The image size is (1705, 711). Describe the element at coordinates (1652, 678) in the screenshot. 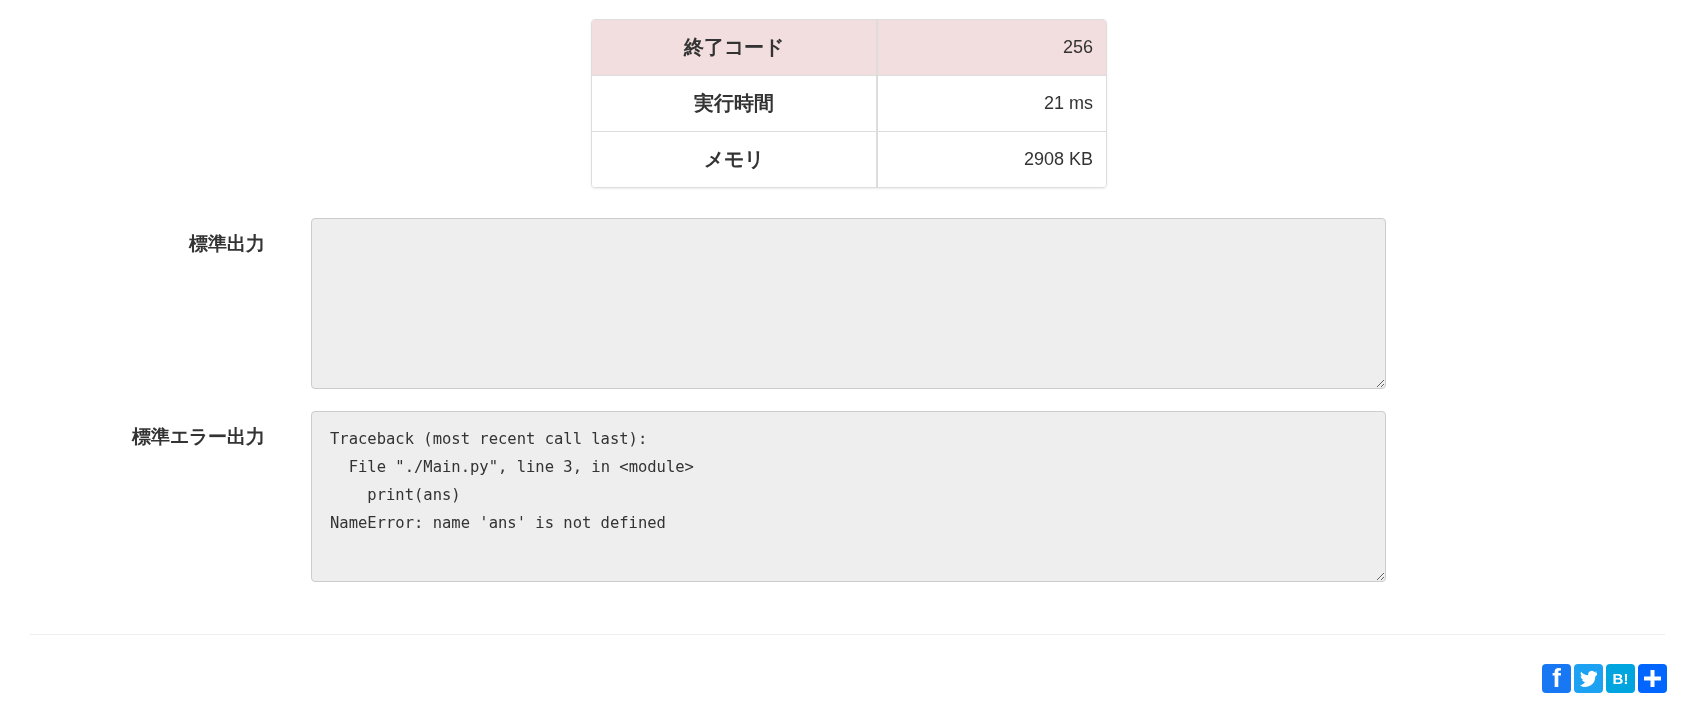

I see `plus-share-button` at that location.